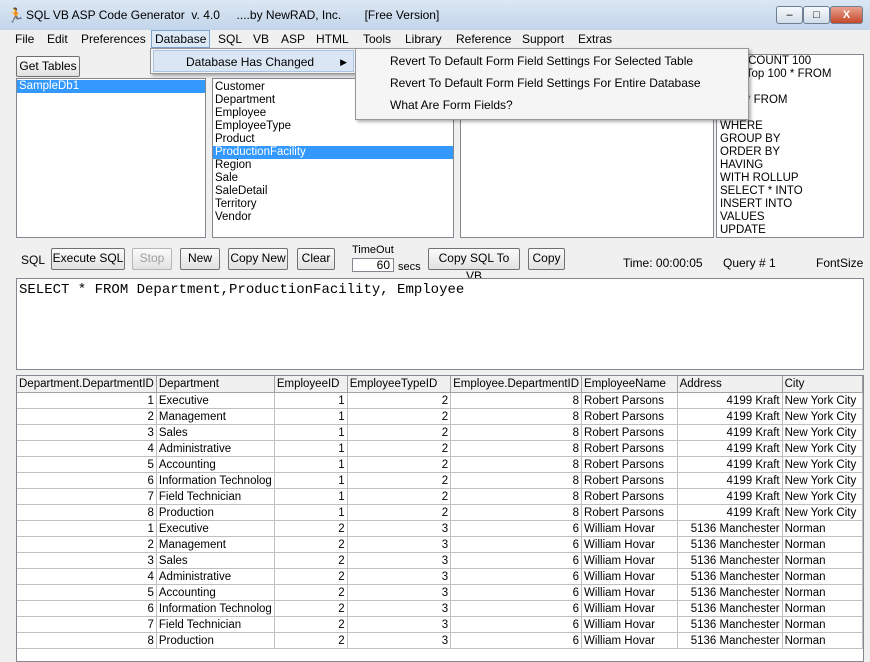  I want to click on timeout-input: 60, so click(373, 265).